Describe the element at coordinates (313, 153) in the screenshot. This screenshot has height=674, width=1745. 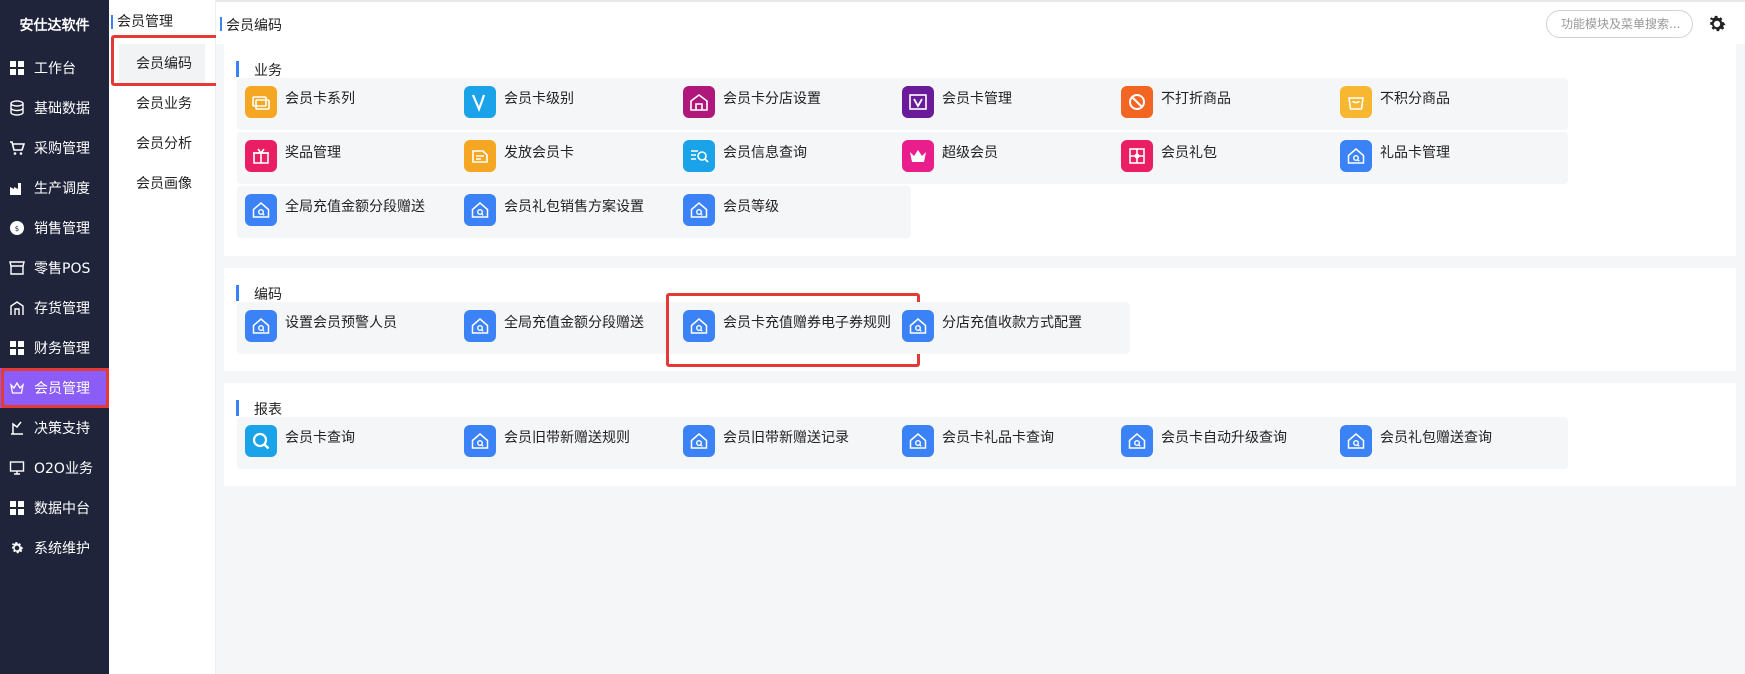
I see `function-card-label: 奖品管理` at that location.